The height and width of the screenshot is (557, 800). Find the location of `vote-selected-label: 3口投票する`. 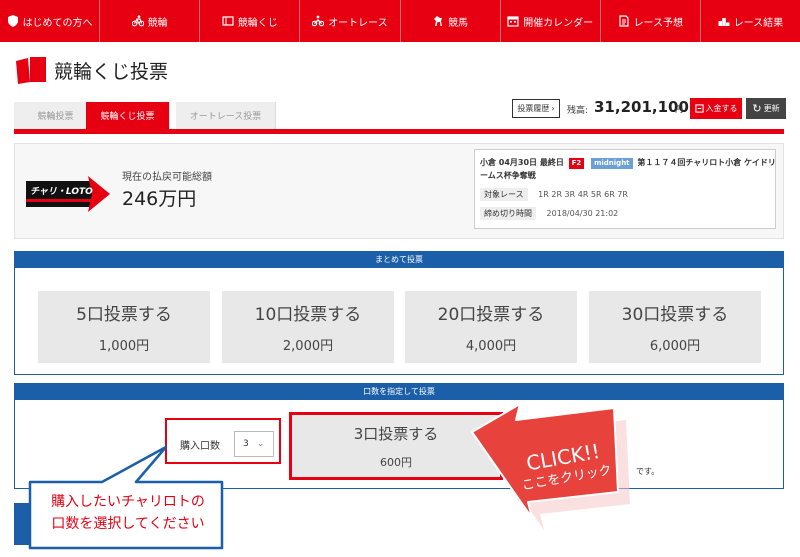

vote-selected-label: 3口投票する is located at coordinates (396, 433).